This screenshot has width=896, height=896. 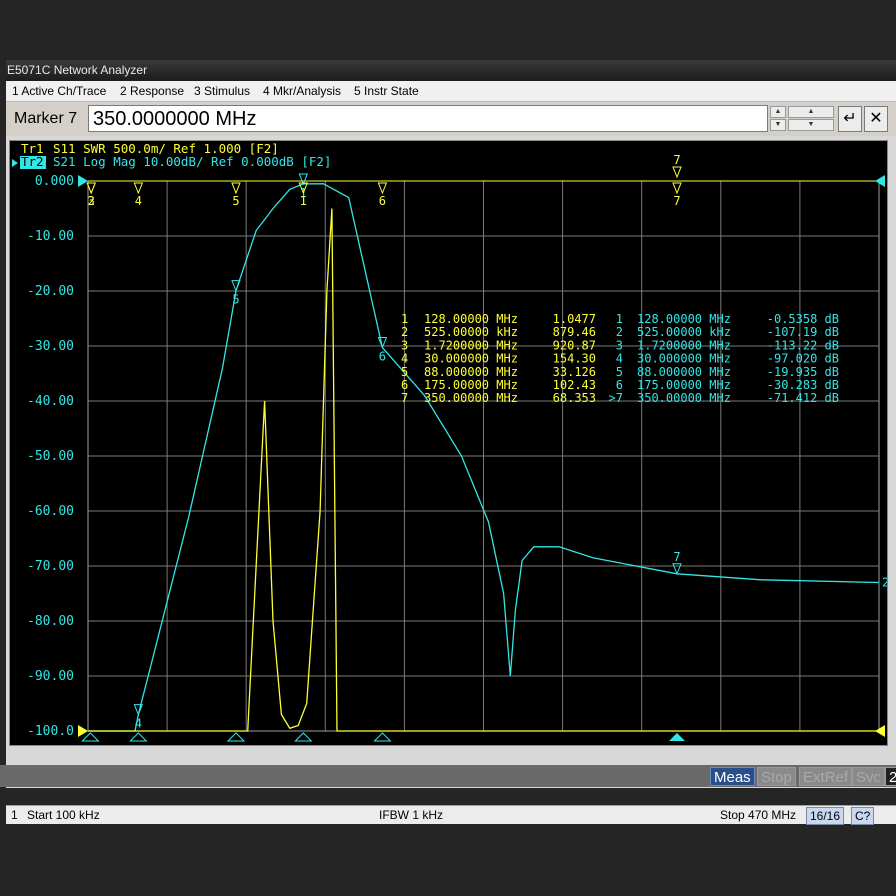 What do you see at coordinates (50, 621) in the screenshot?
I see `y-tick-label: -80.00` at bounding box center [50, 621].